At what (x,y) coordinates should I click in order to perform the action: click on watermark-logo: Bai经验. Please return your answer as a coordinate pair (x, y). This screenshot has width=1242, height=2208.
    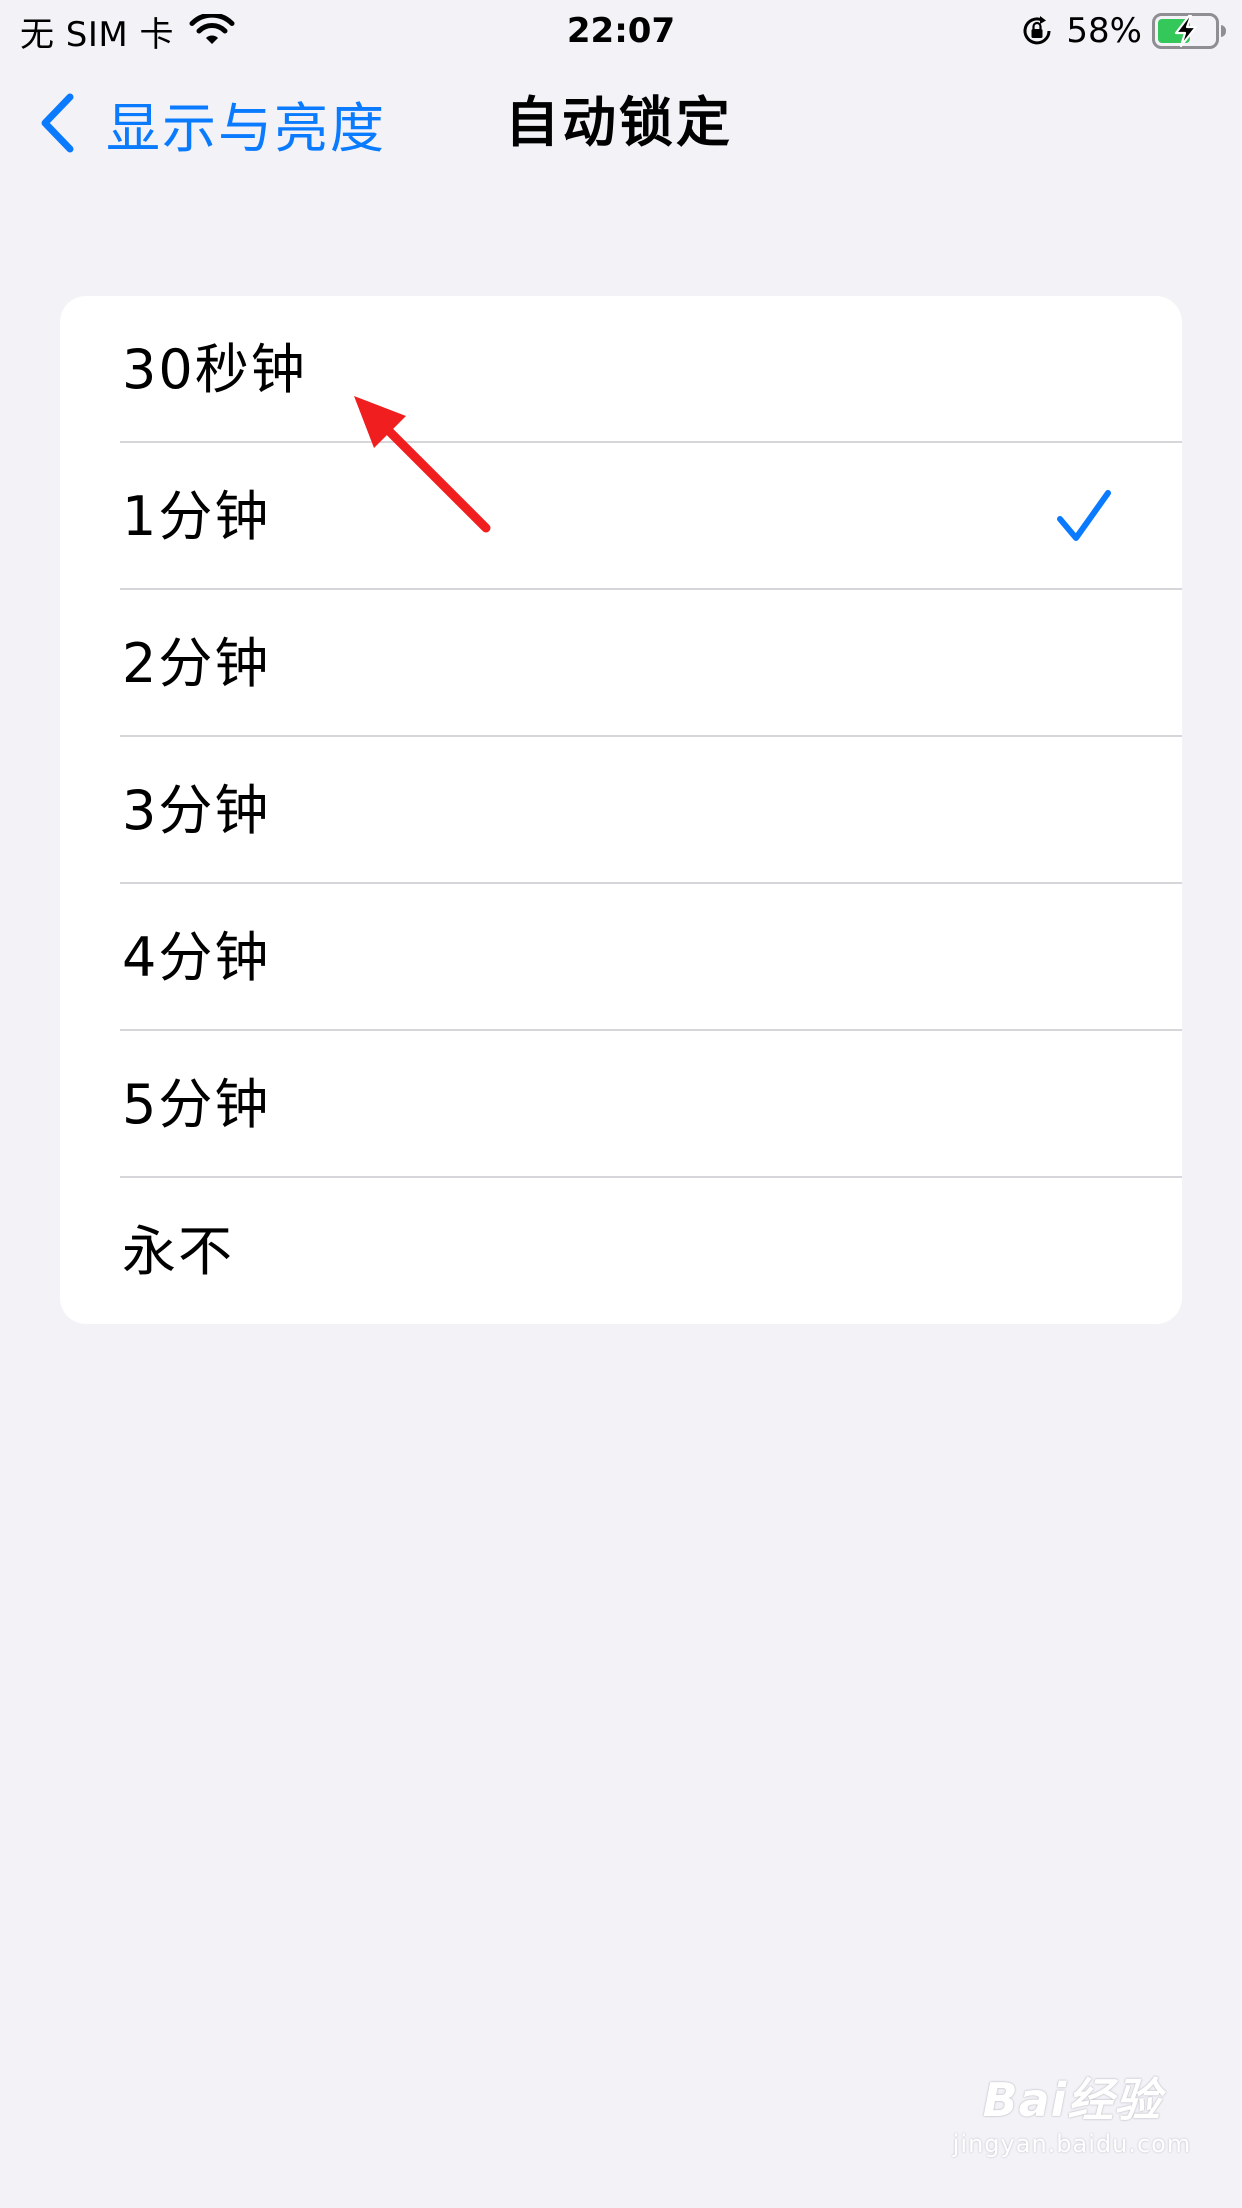
    Looking at the image, I should click on (1072, 2100).